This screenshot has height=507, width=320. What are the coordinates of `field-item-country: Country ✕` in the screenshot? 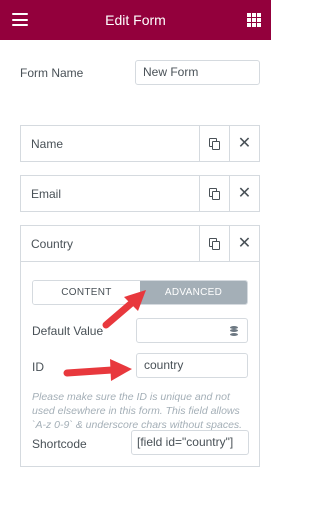 It's located at (140, 243).